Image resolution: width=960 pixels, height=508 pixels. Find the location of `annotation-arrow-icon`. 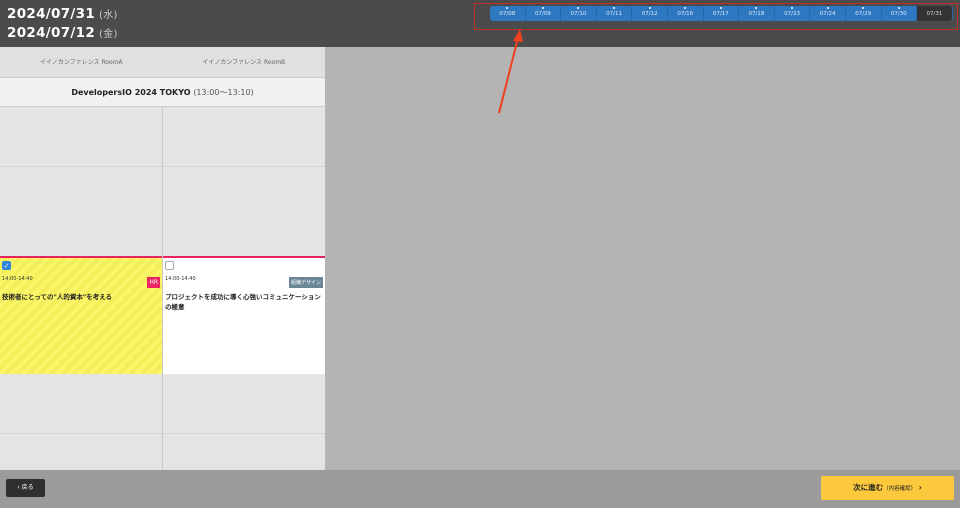

annotation-arrow-icon is located at coordinates (510, 71).